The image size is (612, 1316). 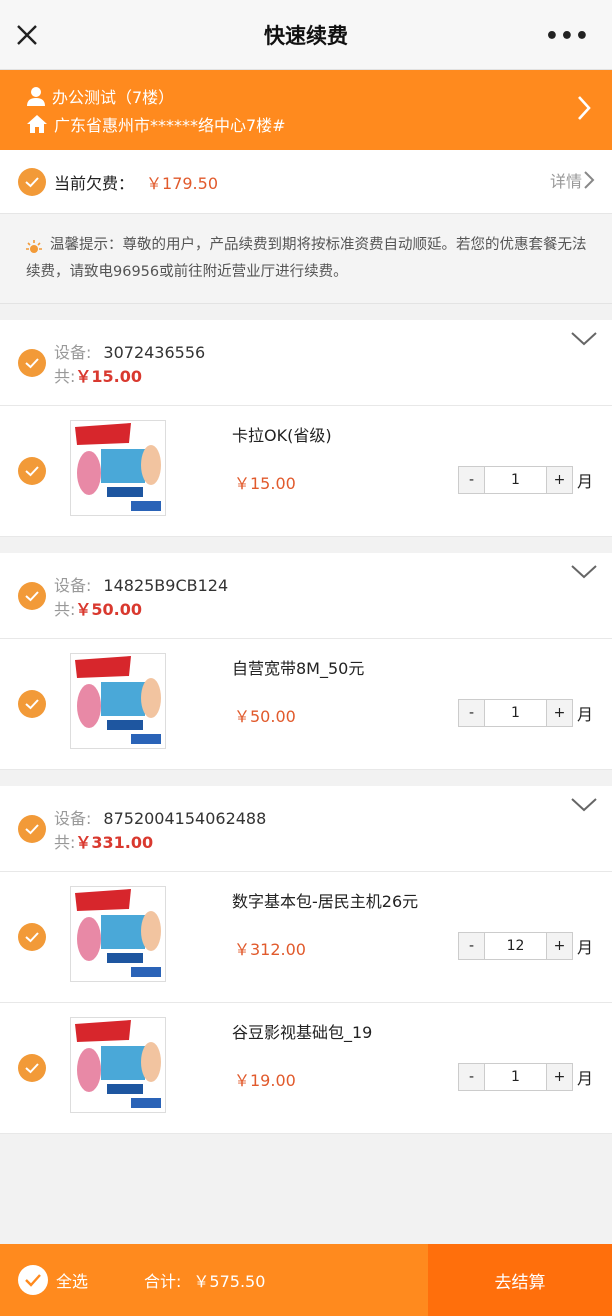 I want to click on checkout-button: 去结算, so click(x=520, y=1280).